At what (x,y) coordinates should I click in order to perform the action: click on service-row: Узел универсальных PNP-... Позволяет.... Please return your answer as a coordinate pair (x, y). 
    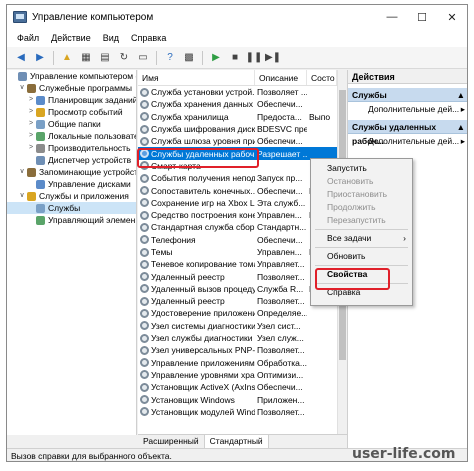
    Looking at the image, I should click on (237, 350).